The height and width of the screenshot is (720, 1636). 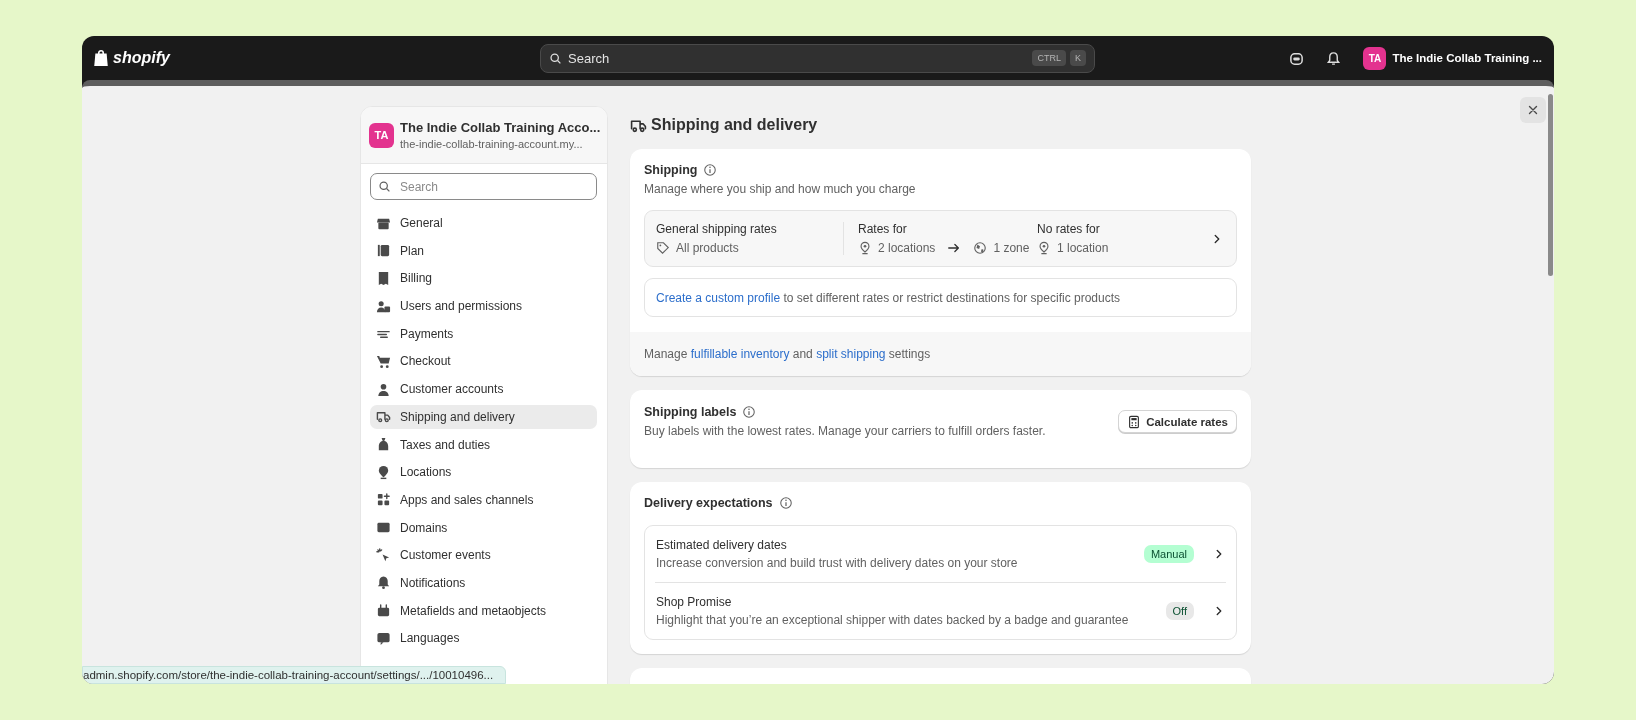 What do you see at coordinates (717, 229) in the screenshot?
I see `profile-name: General shipping rates` at bounding box center [717, 229].